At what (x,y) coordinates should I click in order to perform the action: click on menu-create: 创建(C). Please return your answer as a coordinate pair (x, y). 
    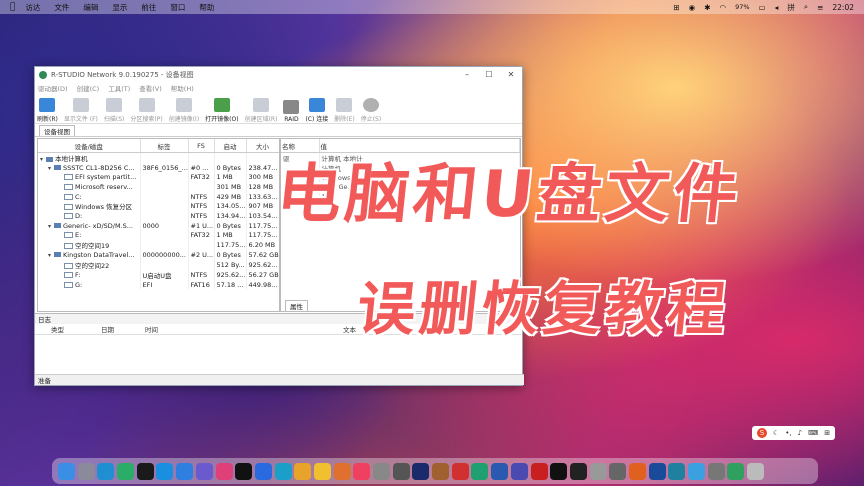
    Looking at the image, I should click on (88, 88).